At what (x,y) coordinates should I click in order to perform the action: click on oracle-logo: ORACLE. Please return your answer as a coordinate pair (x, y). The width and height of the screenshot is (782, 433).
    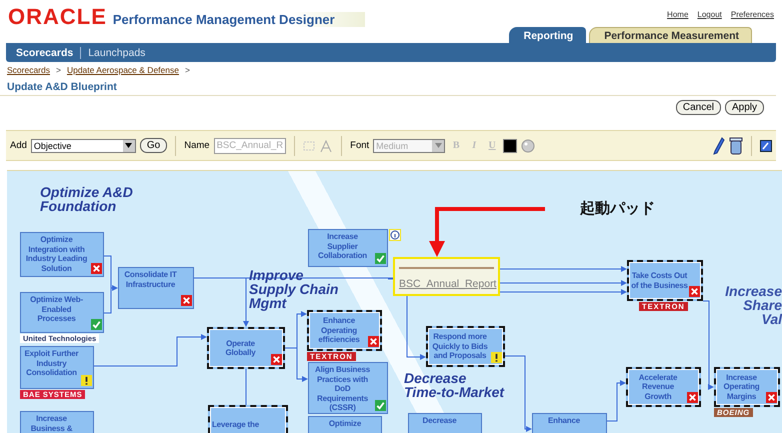
    Looking at the image, I should click on (57, 17).